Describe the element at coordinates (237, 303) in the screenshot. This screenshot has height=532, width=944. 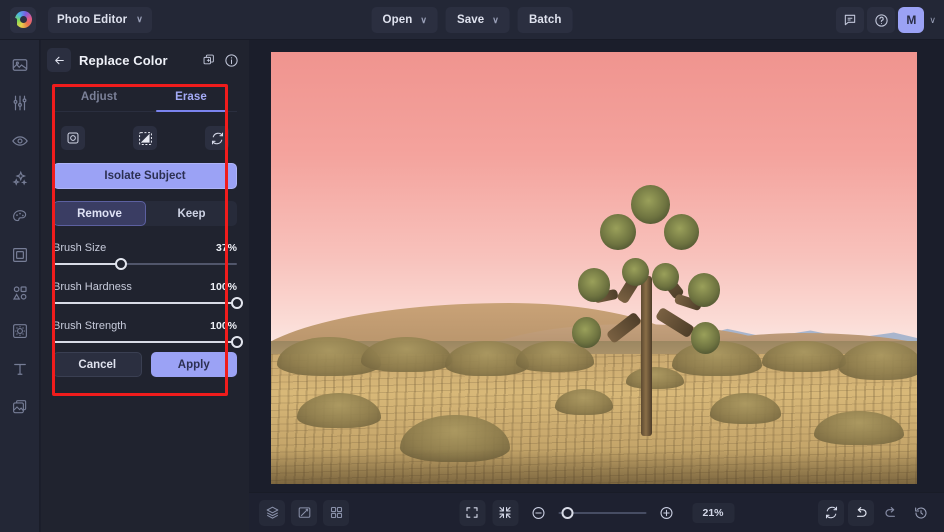
I see `brush-hardness-knob` at that location.